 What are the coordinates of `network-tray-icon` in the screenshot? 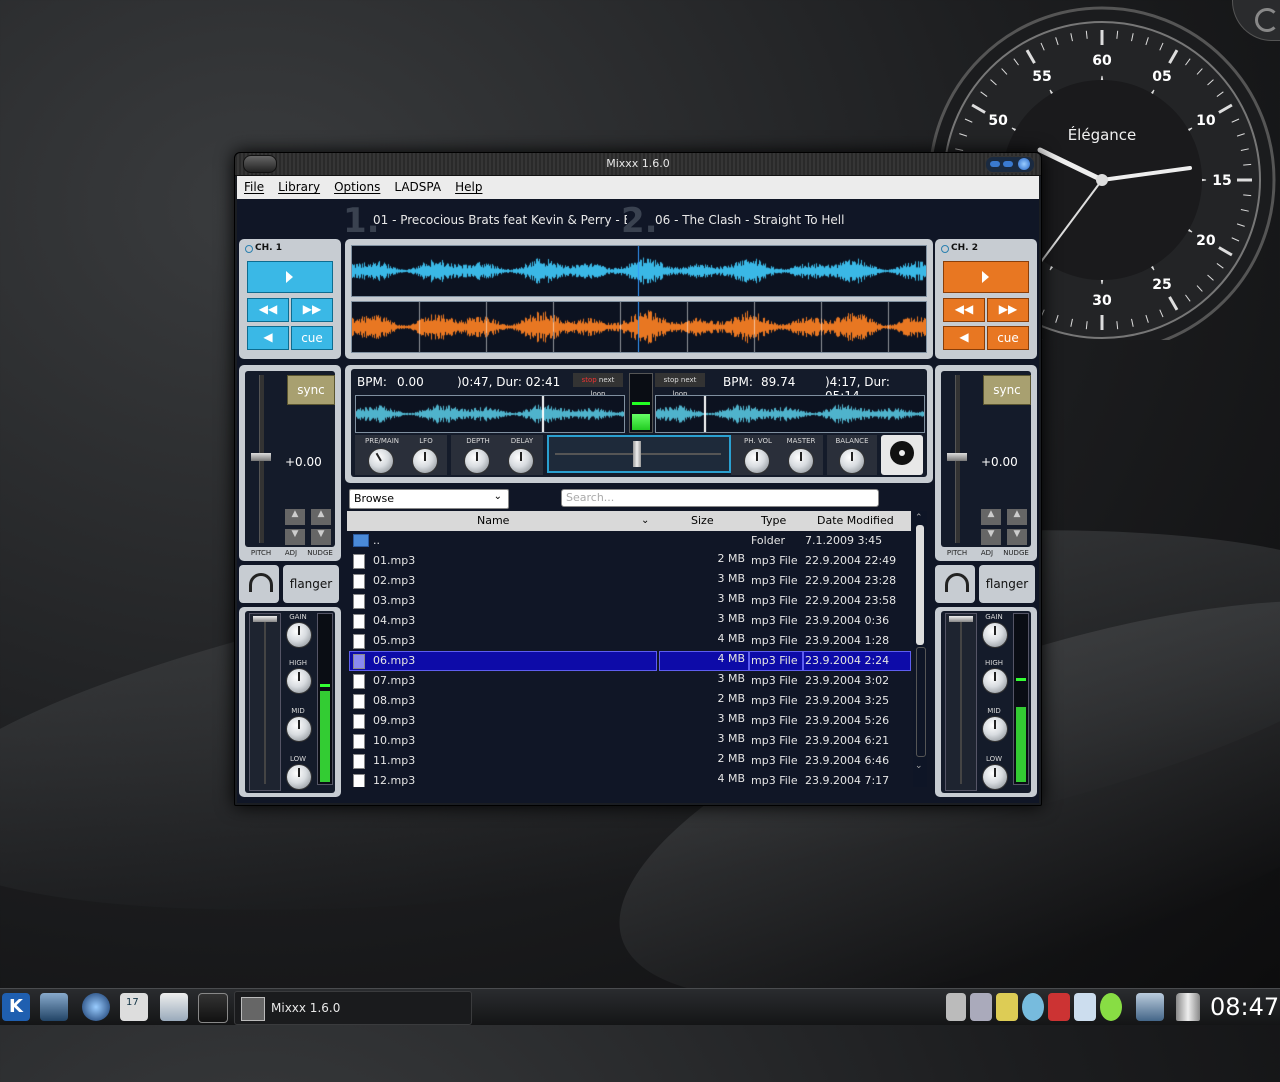 It's located at (1111, 1007).